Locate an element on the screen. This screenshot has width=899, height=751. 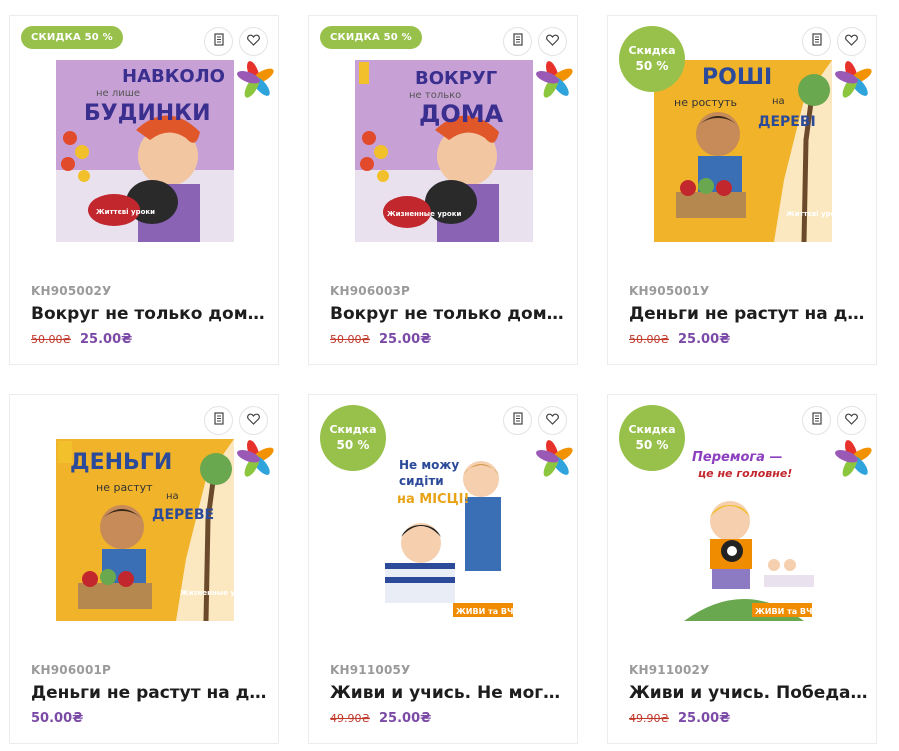
book-cover-image: ВОКРУГ не только ДОМА Жизненные уроки is located at coordinates (444, 151).